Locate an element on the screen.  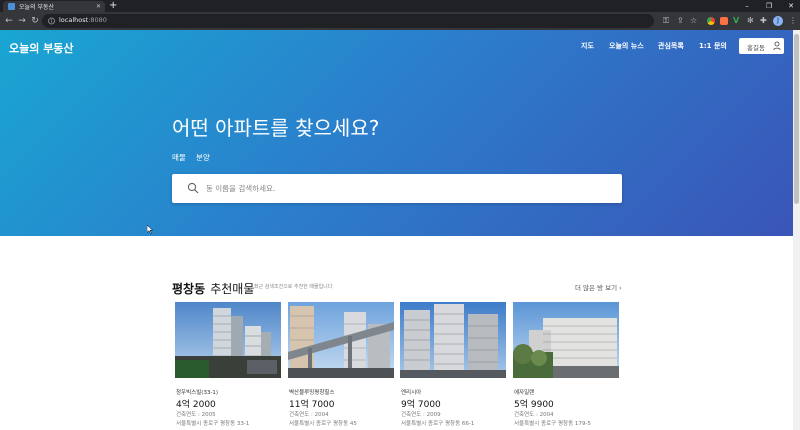
favicon-icon is located at coordinates (11, 6).